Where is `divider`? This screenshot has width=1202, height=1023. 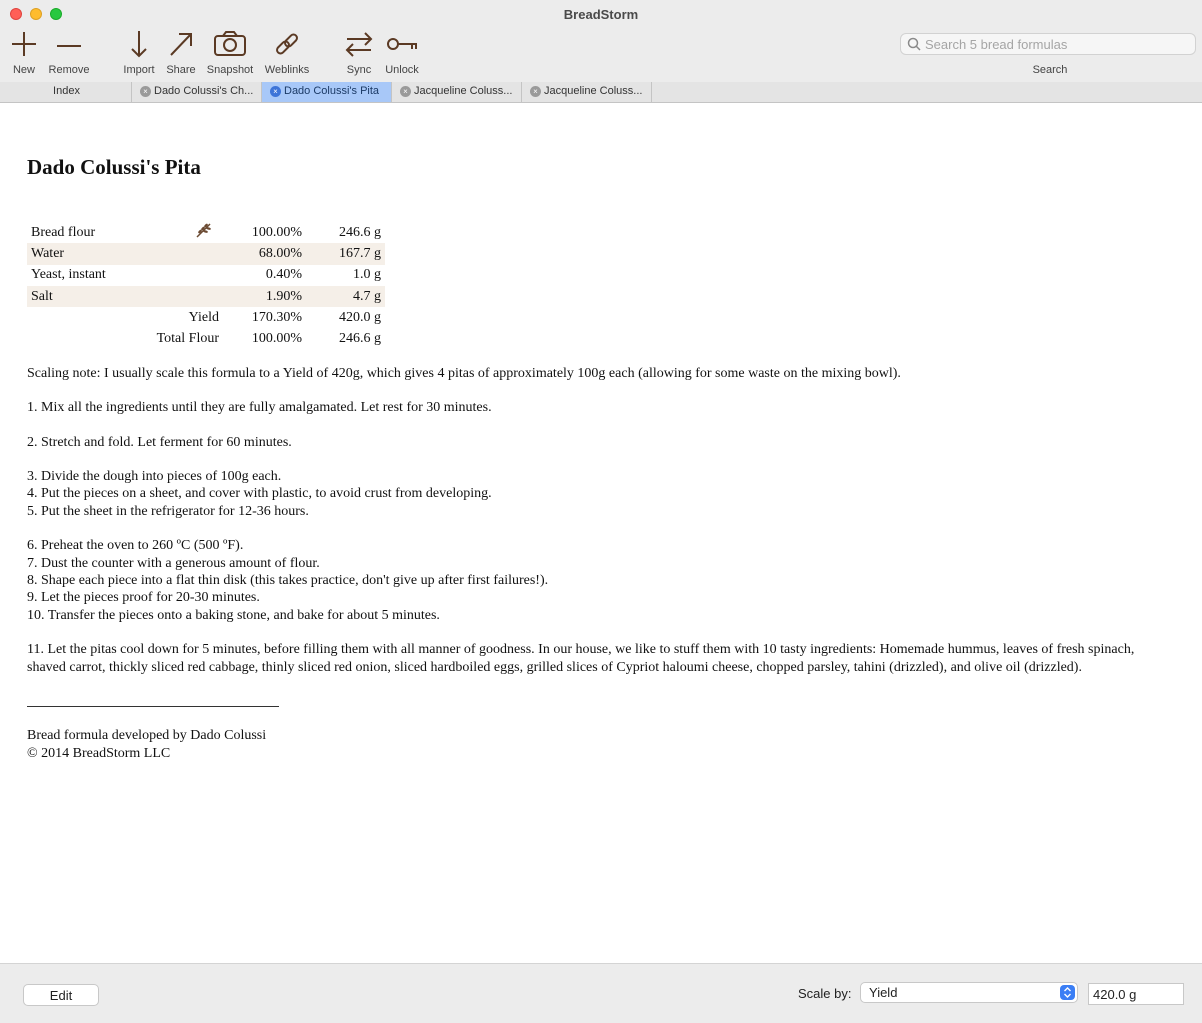 divider is located at coordinates (153, 706).